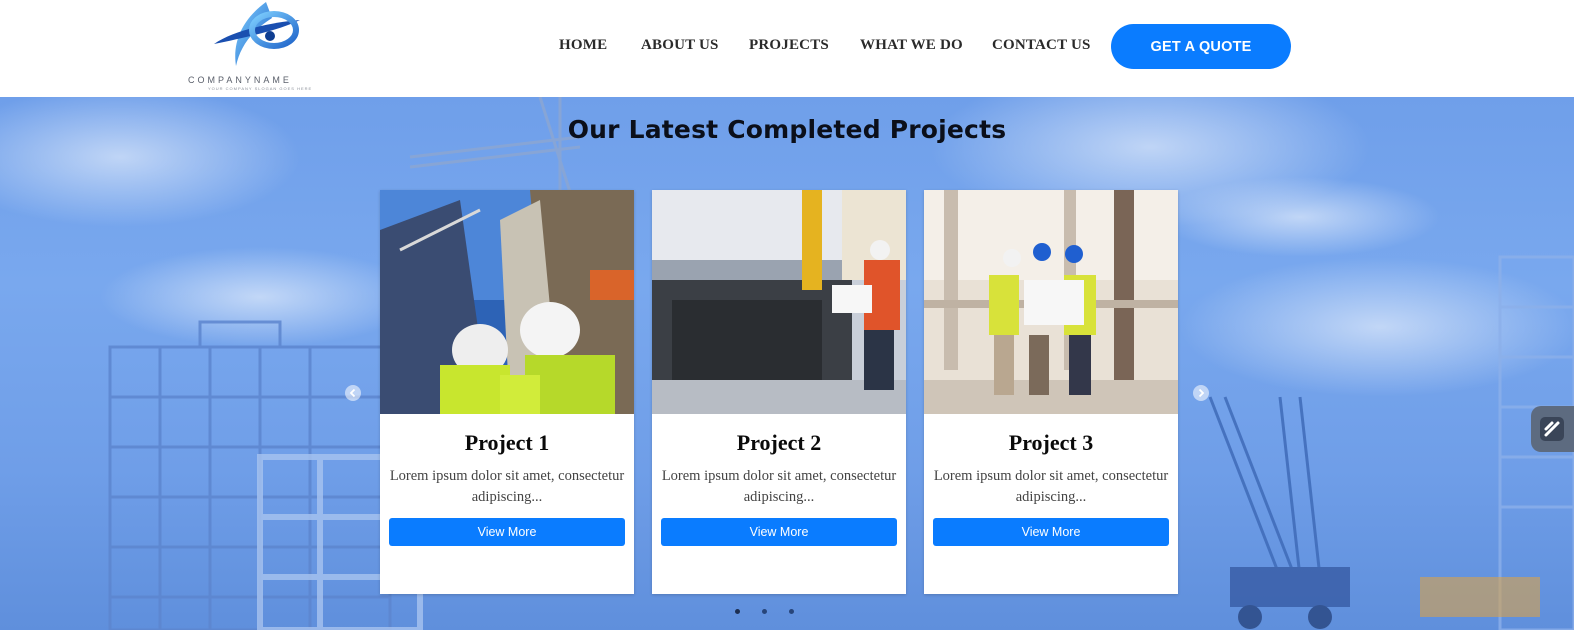  What do you see at coordinates (787, 129) in the screenshot?
I see `section-title: Our Latest Completed Projects` at bounding box center [787, 129].